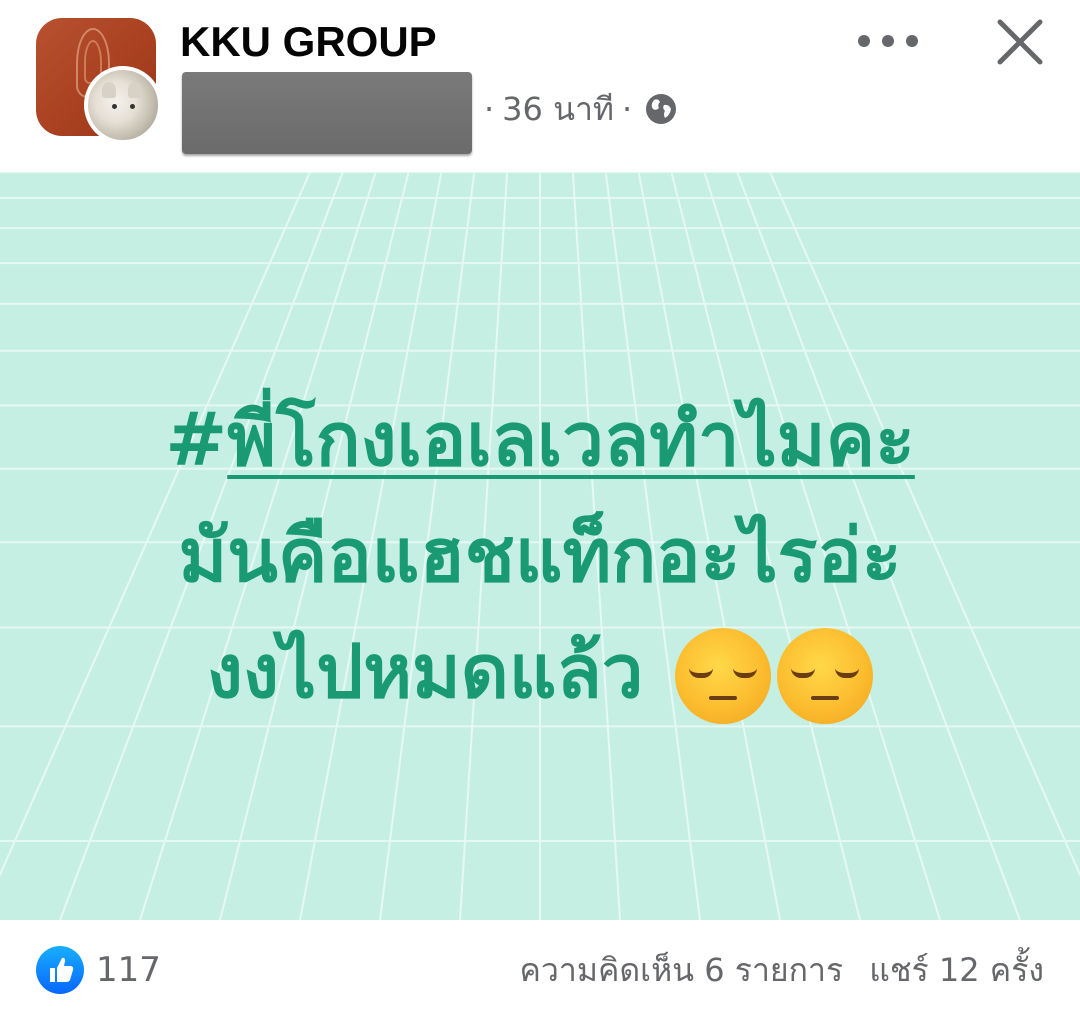 The height and width of the screenshot is (1032, 1080). What do you see at coordinates (558, 109) in the screenshot?
I see `post-time: 36 นาที` at bounding box center [558, 109].